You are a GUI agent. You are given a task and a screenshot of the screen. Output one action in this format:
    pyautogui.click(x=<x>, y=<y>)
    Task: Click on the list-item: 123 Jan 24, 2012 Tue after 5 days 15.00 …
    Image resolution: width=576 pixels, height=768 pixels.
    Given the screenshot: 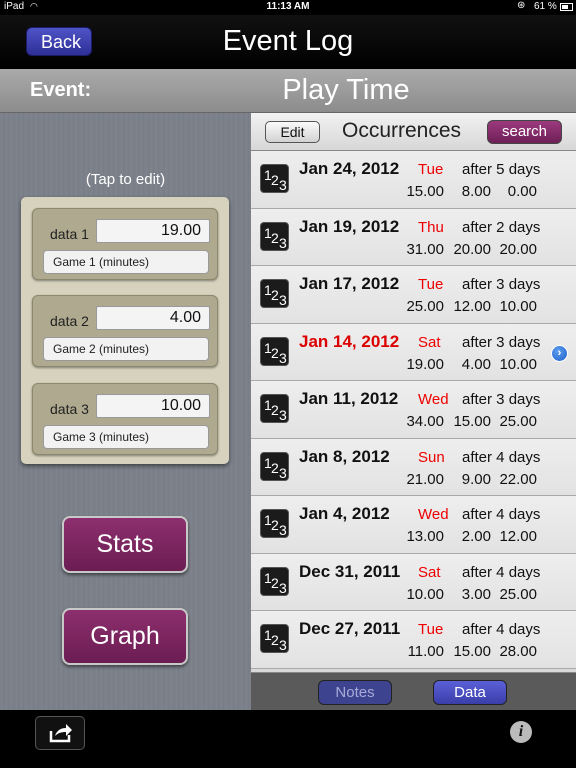 What is the action you would take?
    pyautogui.click(x=413, y=180)
    